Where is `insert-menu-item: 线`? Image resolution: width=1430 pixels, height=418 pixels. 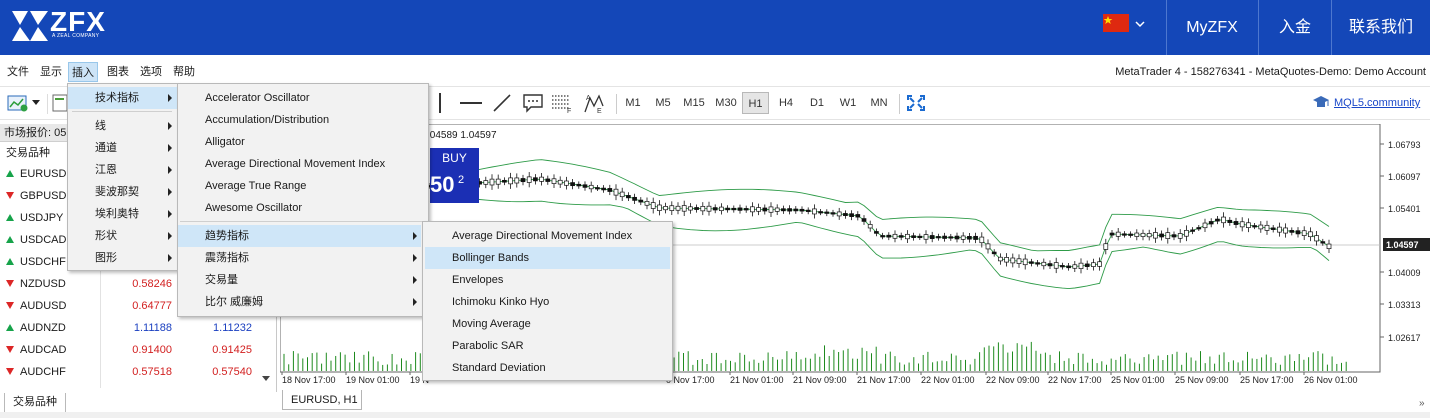 insert-menu-item: 线 is located at coordinates (122, 126).